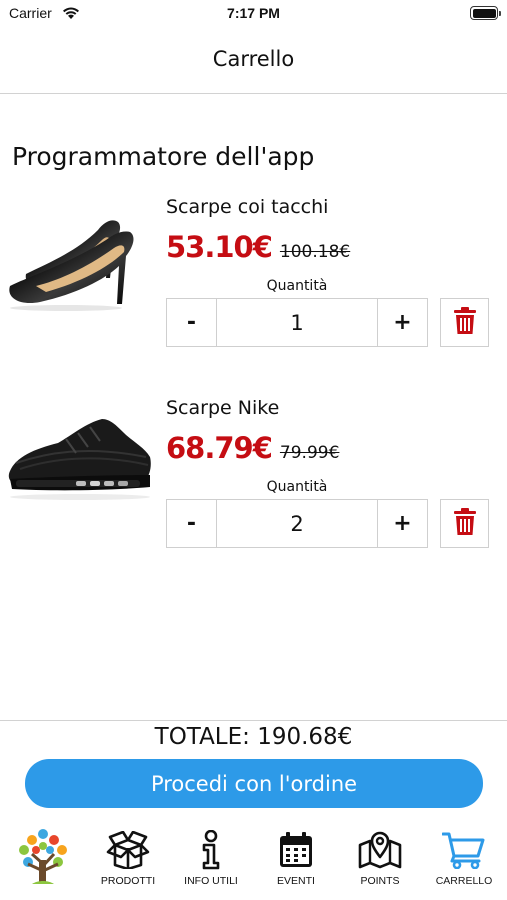 Image resolution: width=507 pixels, height=900 pixels. I want to click on status-bar: Carrier 7:17 PM, so click(253, 14).